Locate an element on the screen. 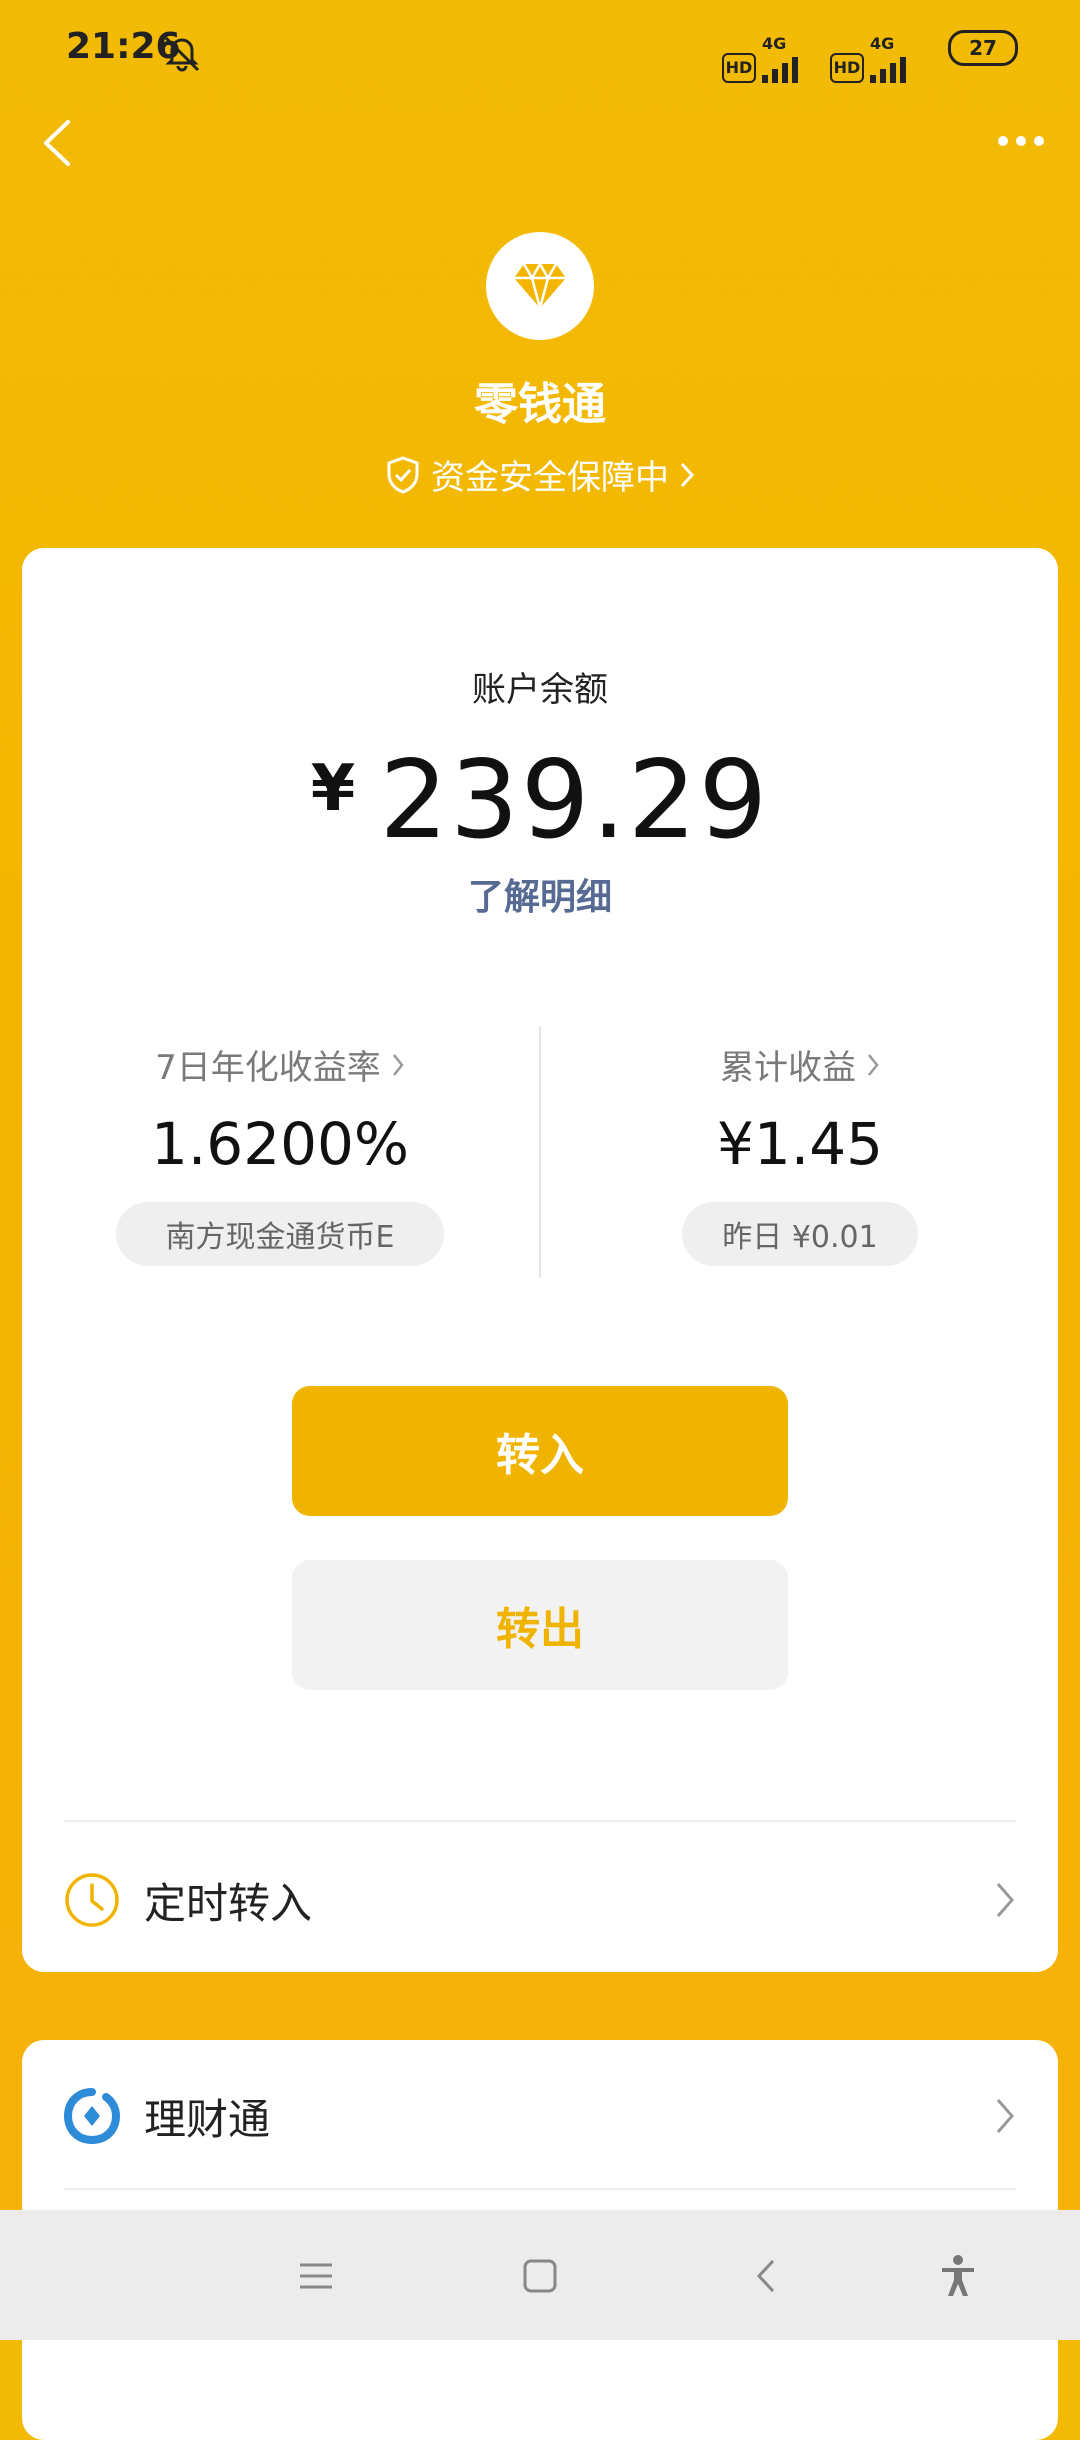  more-menu-icon is located at coordinates (1021, 141).